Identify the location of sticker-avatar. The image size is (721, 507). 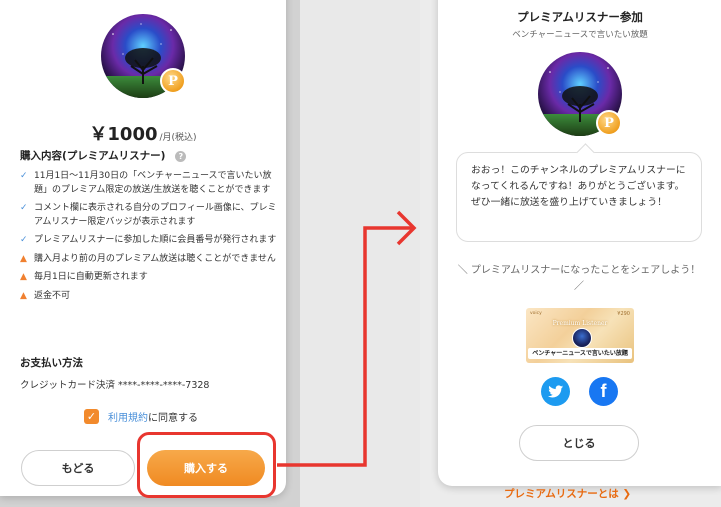
(582, 338).